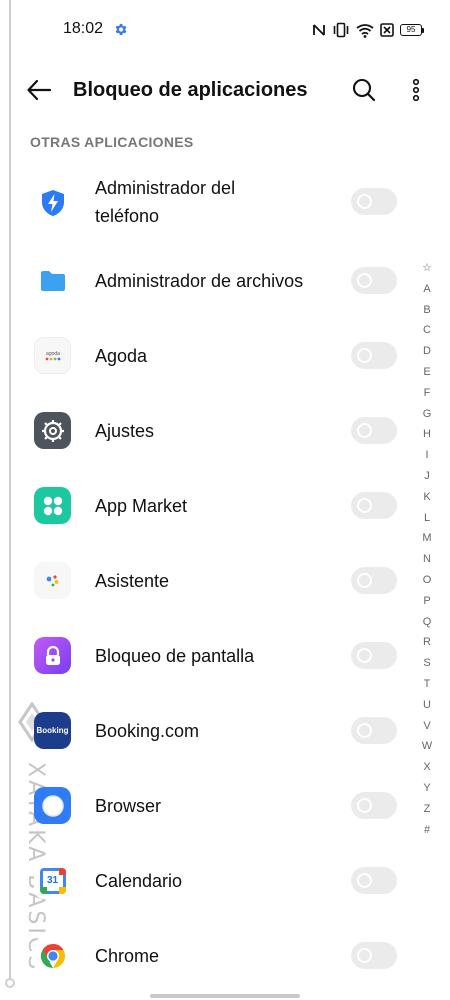 This screenshot has height=1000, width=450. What do you see at coordinates (427, 330) in the screenshot?
I see `index-letter: C` at bounding box center [427, 330].